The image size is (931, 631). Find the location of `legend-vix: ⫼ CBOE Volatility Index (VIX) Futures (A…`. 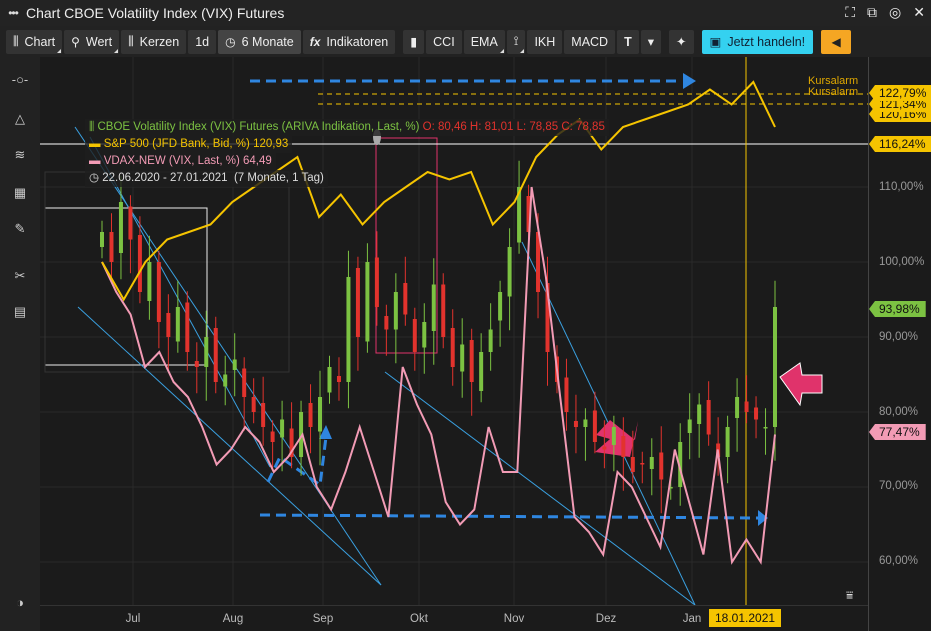

legend-vix: ⫼ CBOE Volatility Index (VIX) Futures (A… is located at coordinates (347, 127).